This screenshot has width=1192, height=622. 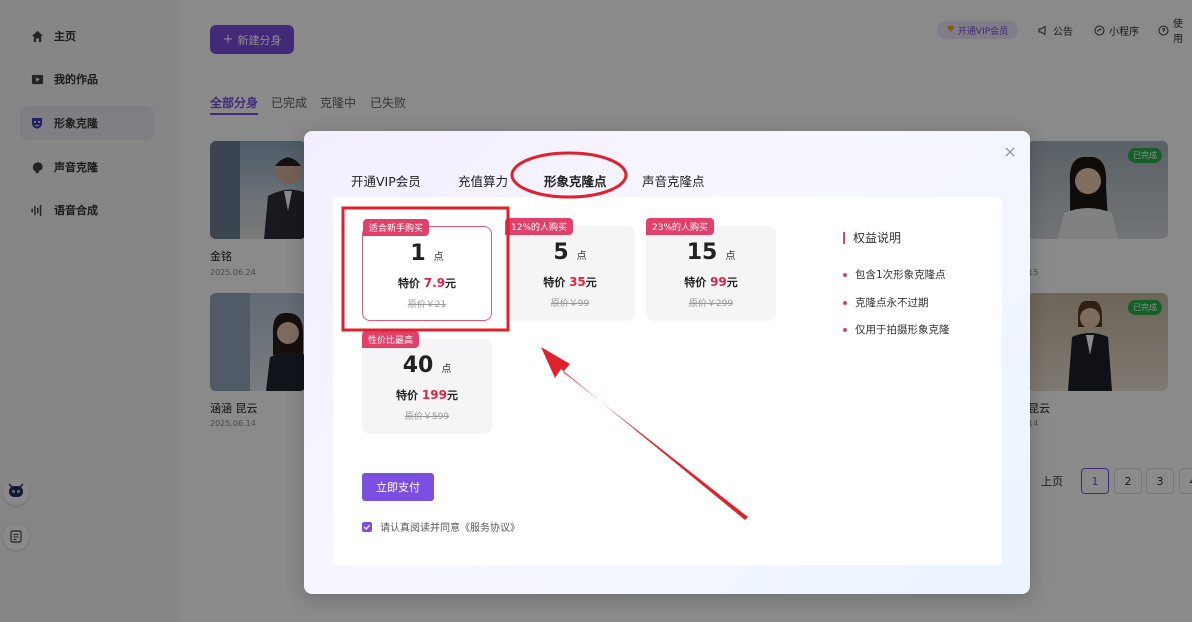 What do you see at coordinates (396, 227) in the screenshot?
I see `package-tag: 适合新手购买` at bounding box center [396, 227].